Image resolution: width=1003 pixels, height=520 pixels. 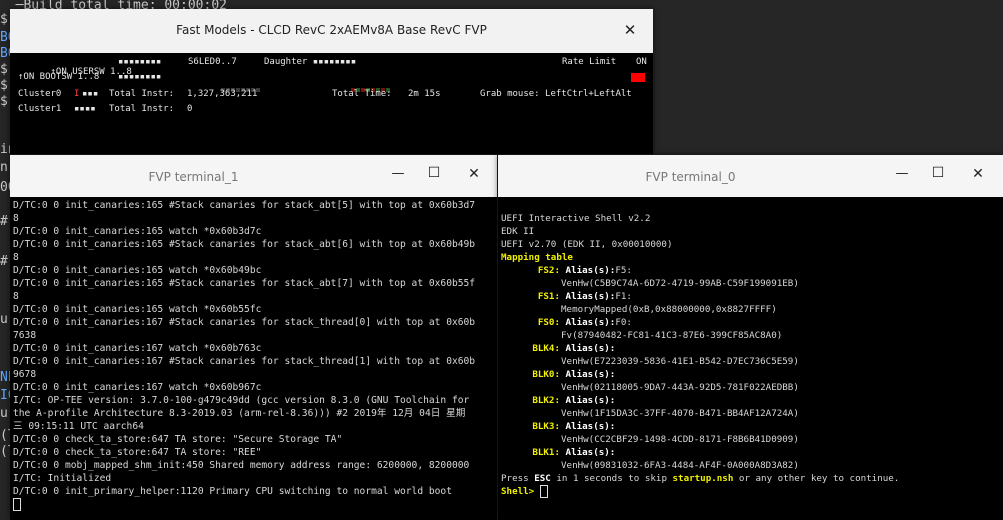 I want to click on mapping-name: BLK1:, so click(x=546, y=452).